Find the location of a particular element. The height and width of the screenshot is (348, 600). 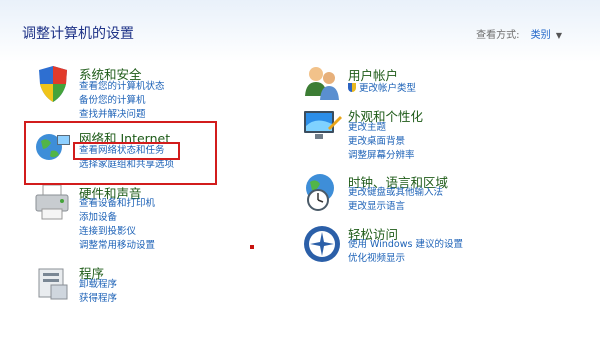

view-by-label: 查看方式: is located at coordinates (498, 35).